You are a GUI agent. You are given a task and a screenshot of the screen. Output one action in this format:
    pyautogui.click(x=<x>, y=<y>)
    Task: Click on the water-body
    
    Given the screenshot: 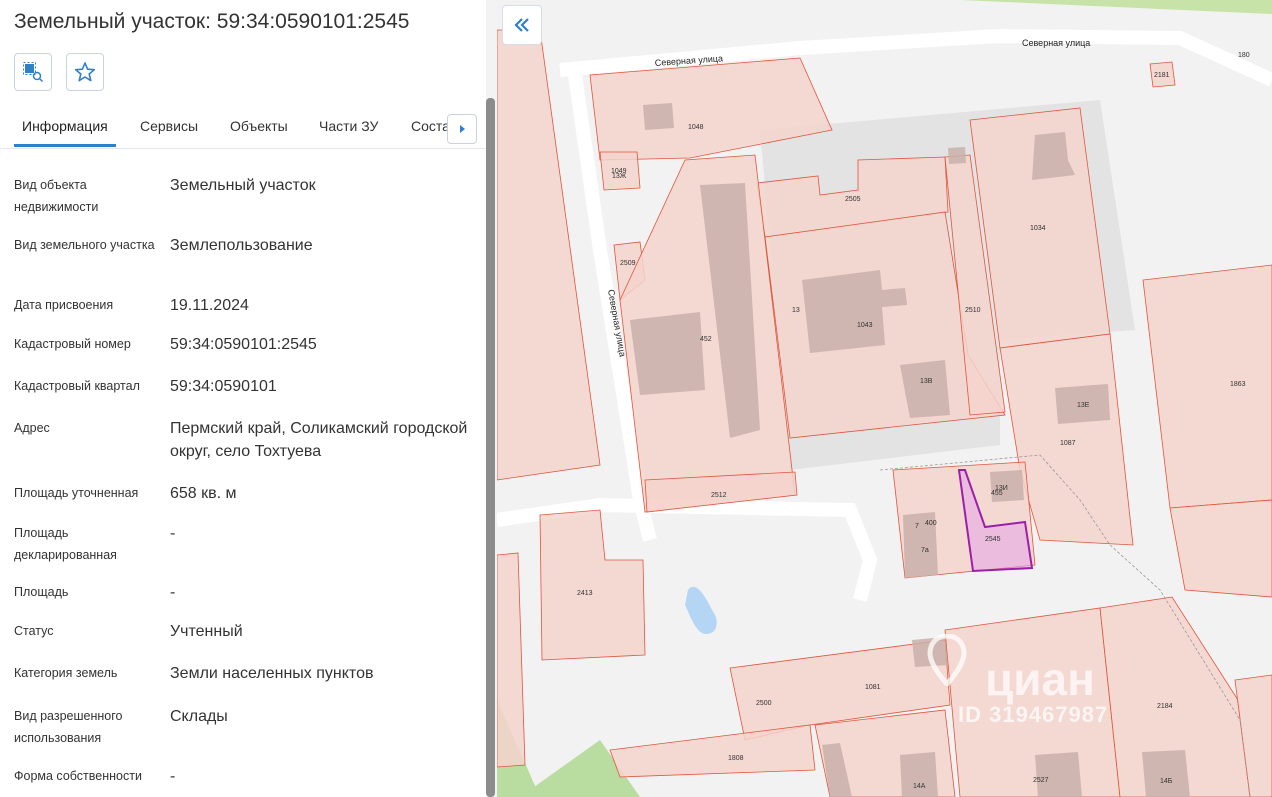 What is the action you would take?
    pyautogui.click(x=701, y=610)
    